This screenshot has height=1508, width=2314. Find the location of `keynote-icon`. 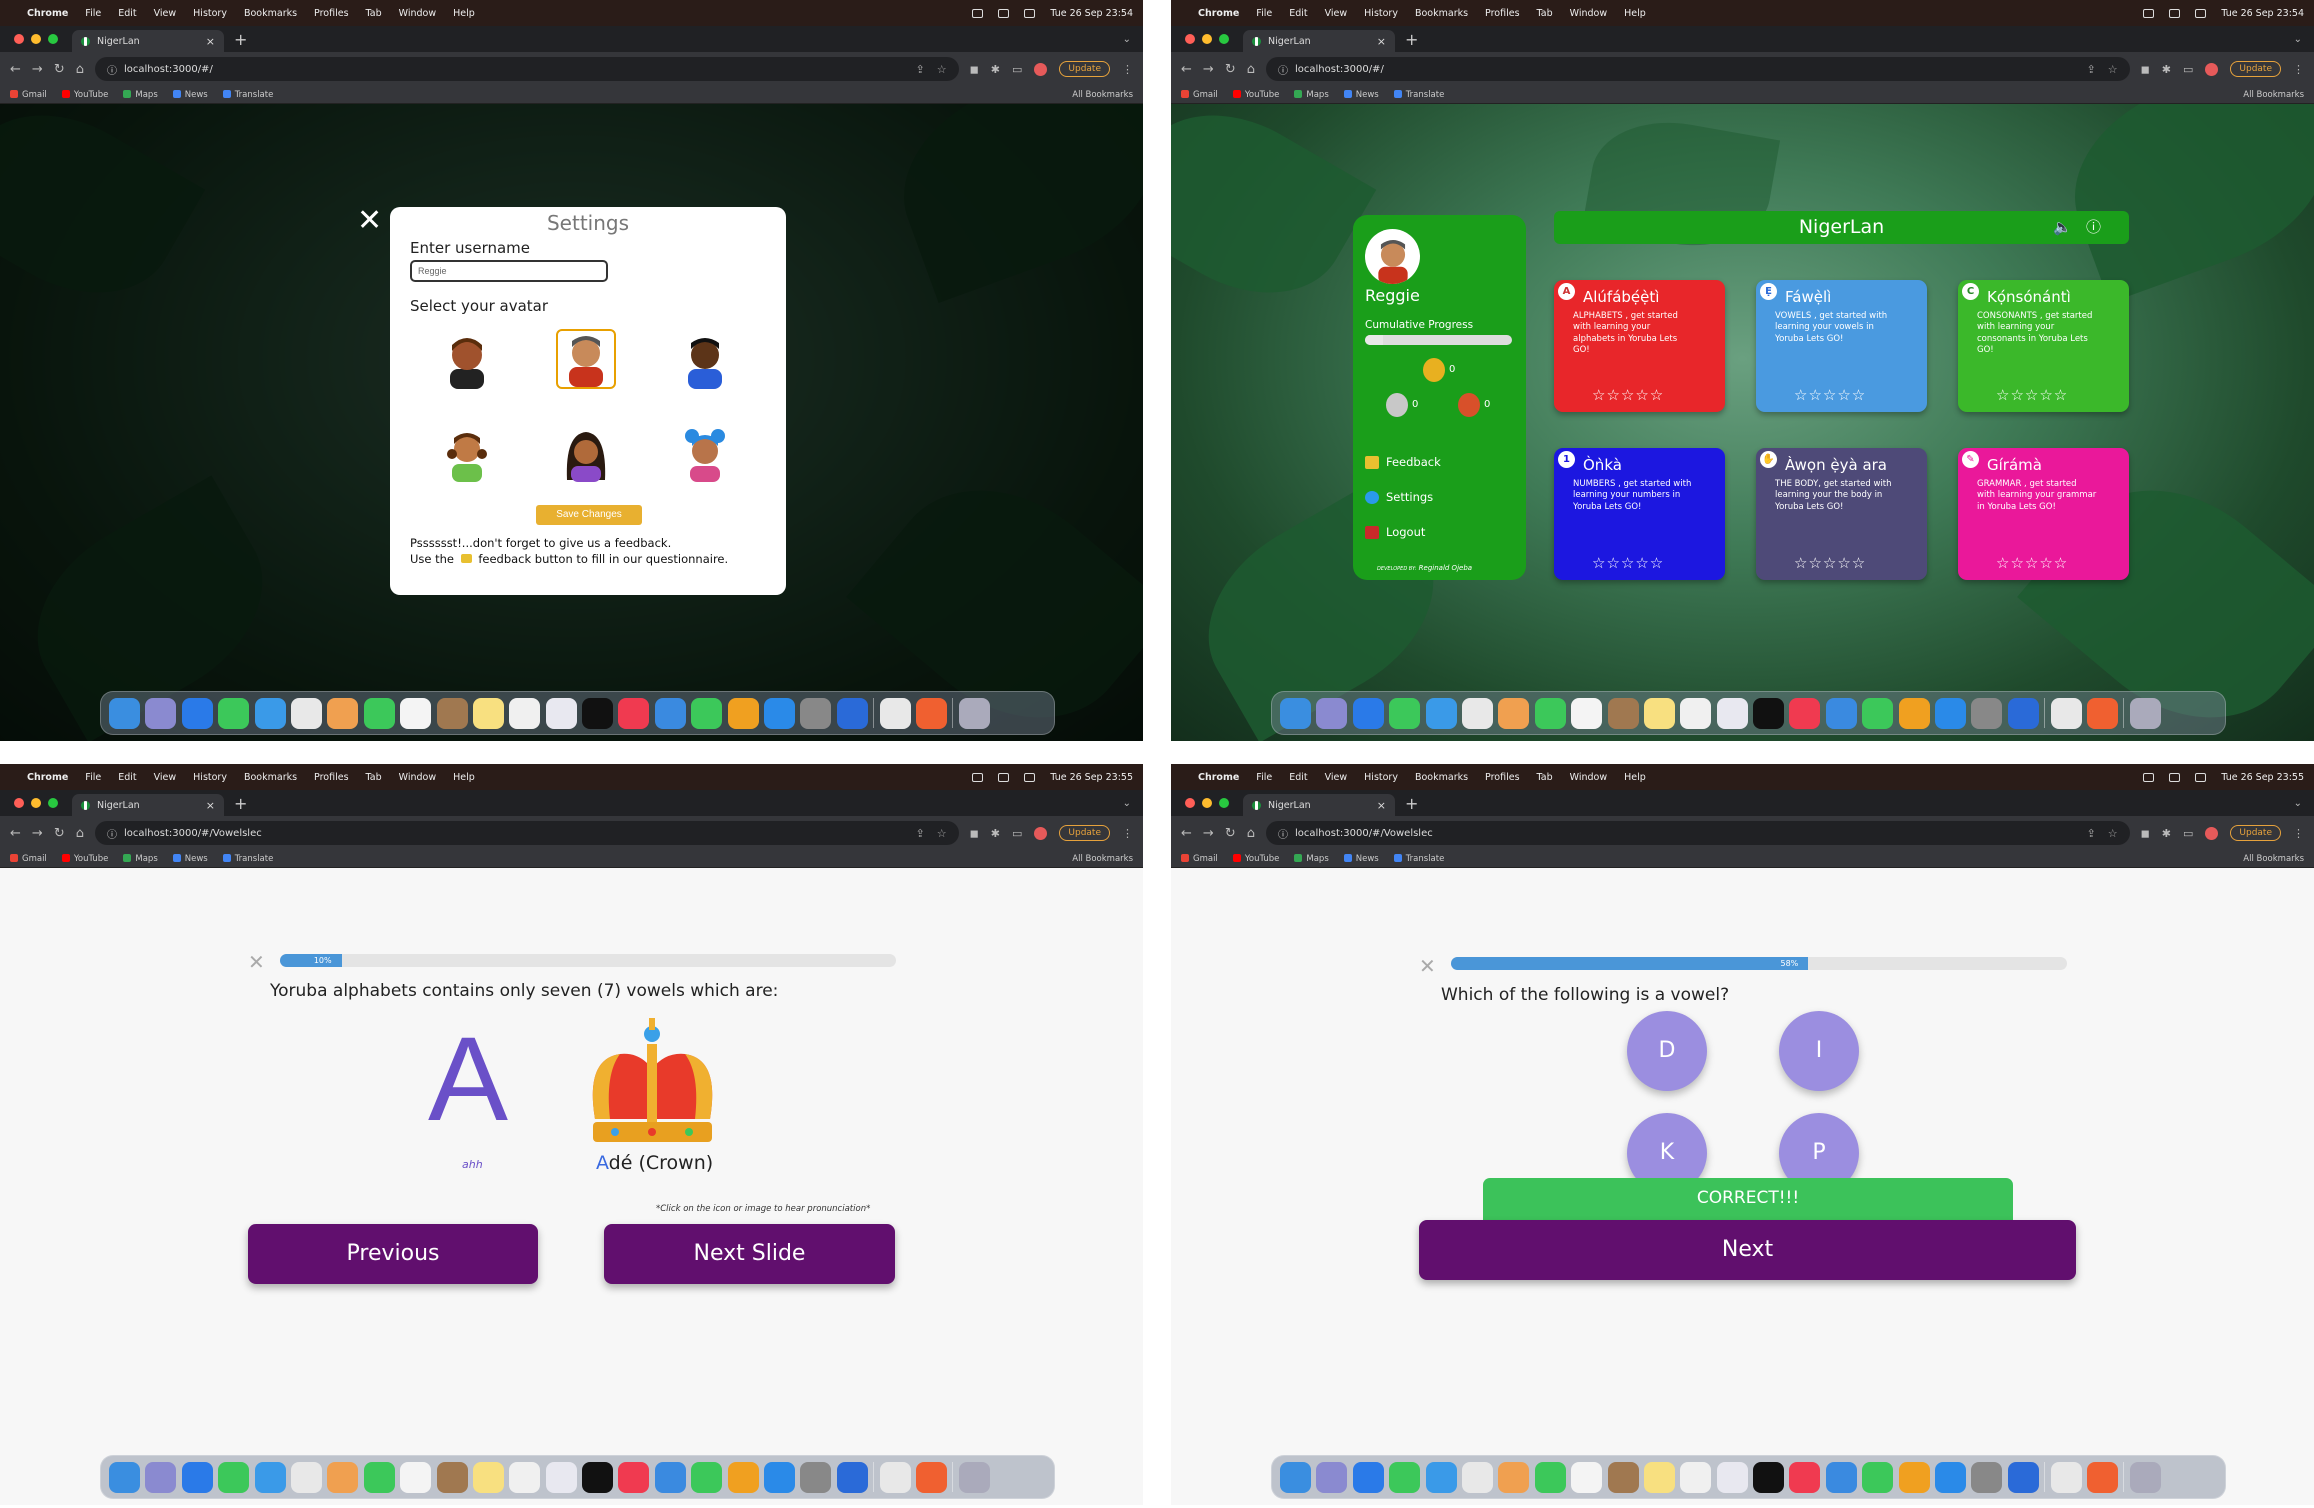

keynote-icon is located at coordinates (1841, 1477).